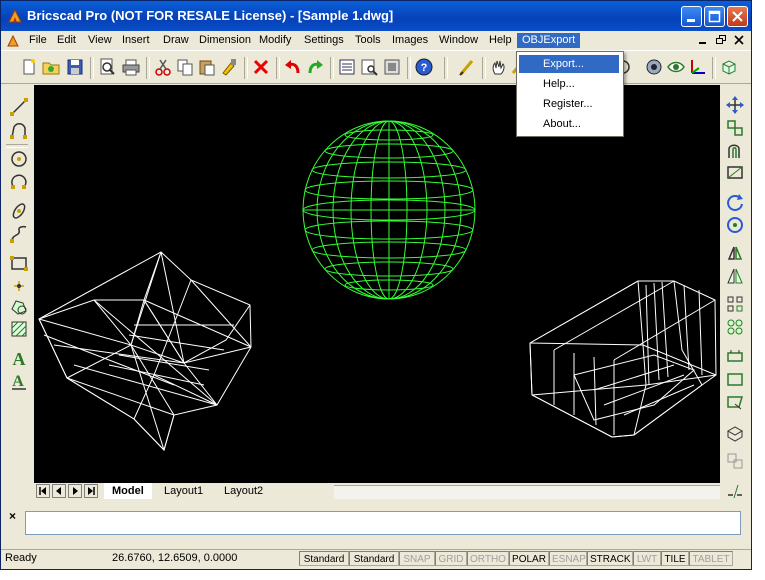 The width and height of the screenshot is (765, 580). What do you see at coordinates (451, 558) in the screenshot?
I see `status-grid: GRID` at bounding box center [451, 558].